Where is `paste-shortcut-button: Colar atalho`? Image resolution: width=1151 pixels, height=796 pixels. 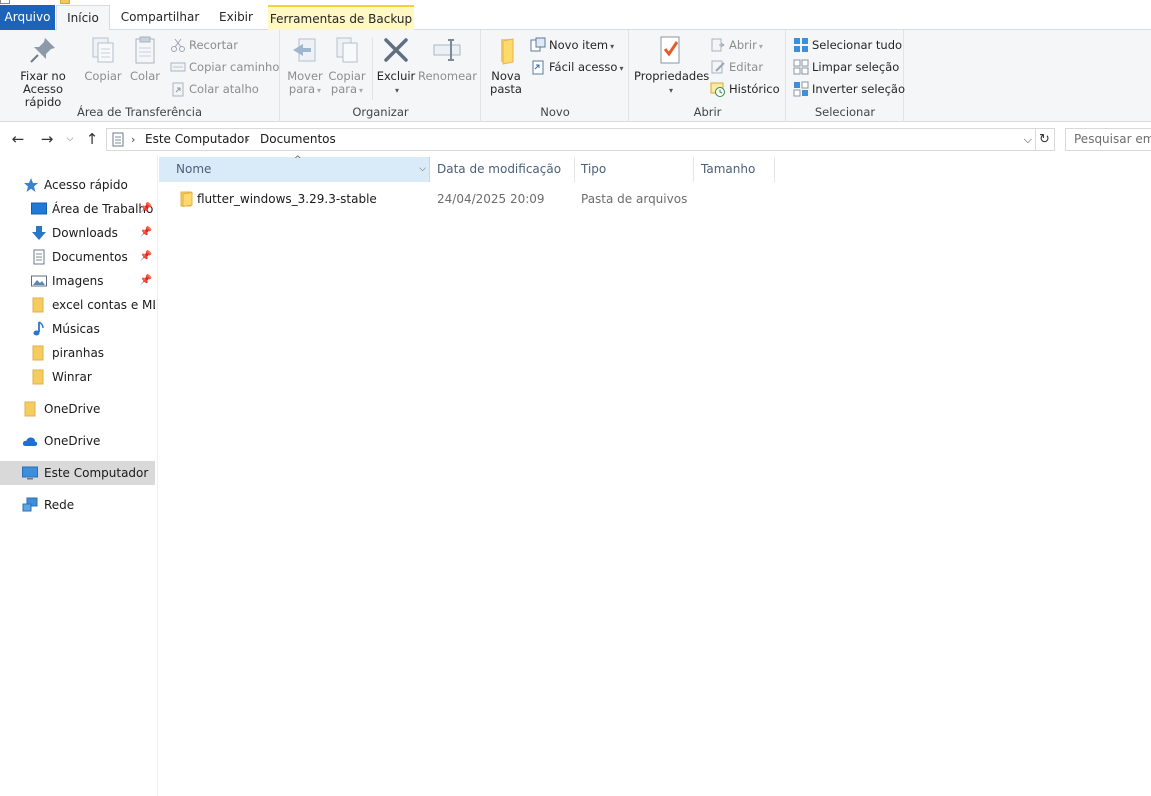 paste-shortcut-button: Colar atalho is located at coordinates (214, 89).